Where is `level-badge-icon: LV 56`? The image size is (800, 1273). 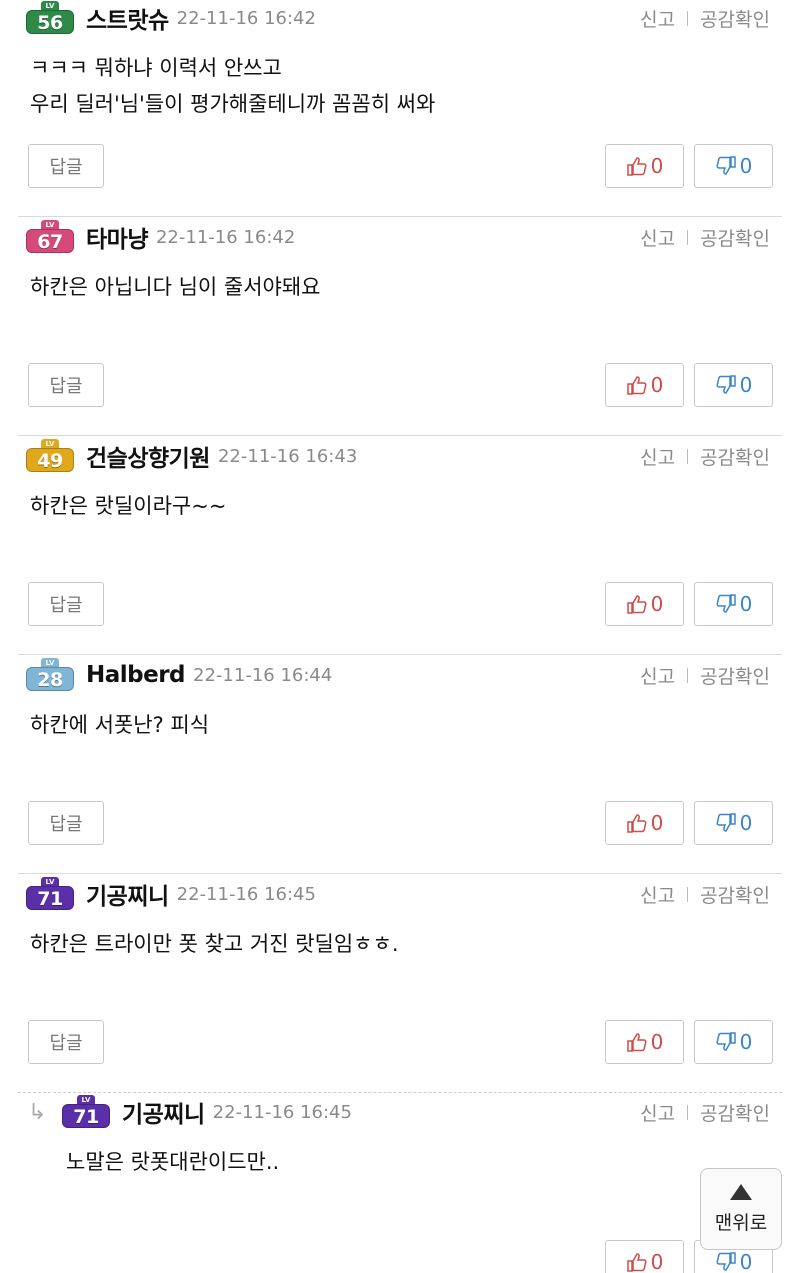 level-badge-icon: LV 56 is located at coordinates (50, 18).